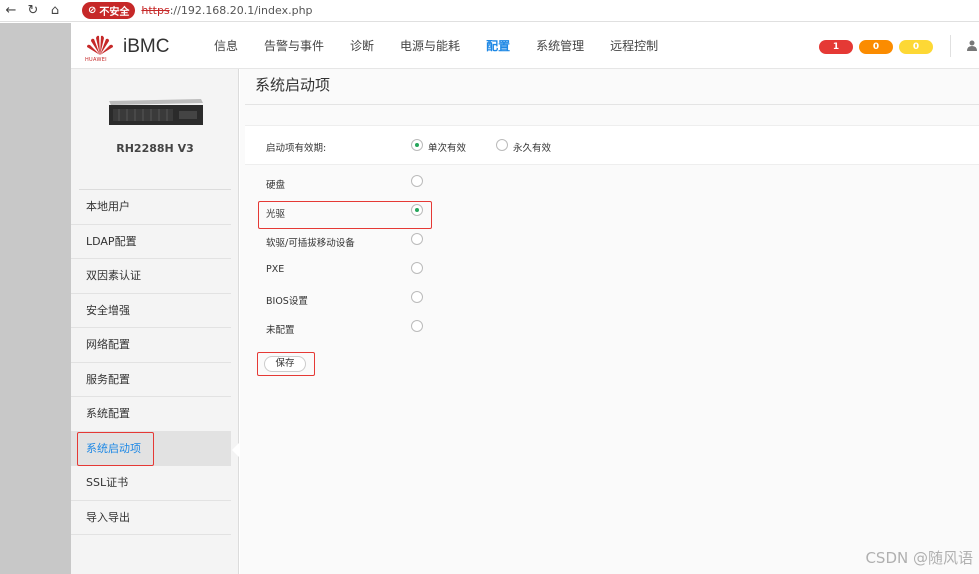 The width and height of the screenshot is (979, 574). I want to click on sidebar-item-network: 网络配置, so click(151, 345).